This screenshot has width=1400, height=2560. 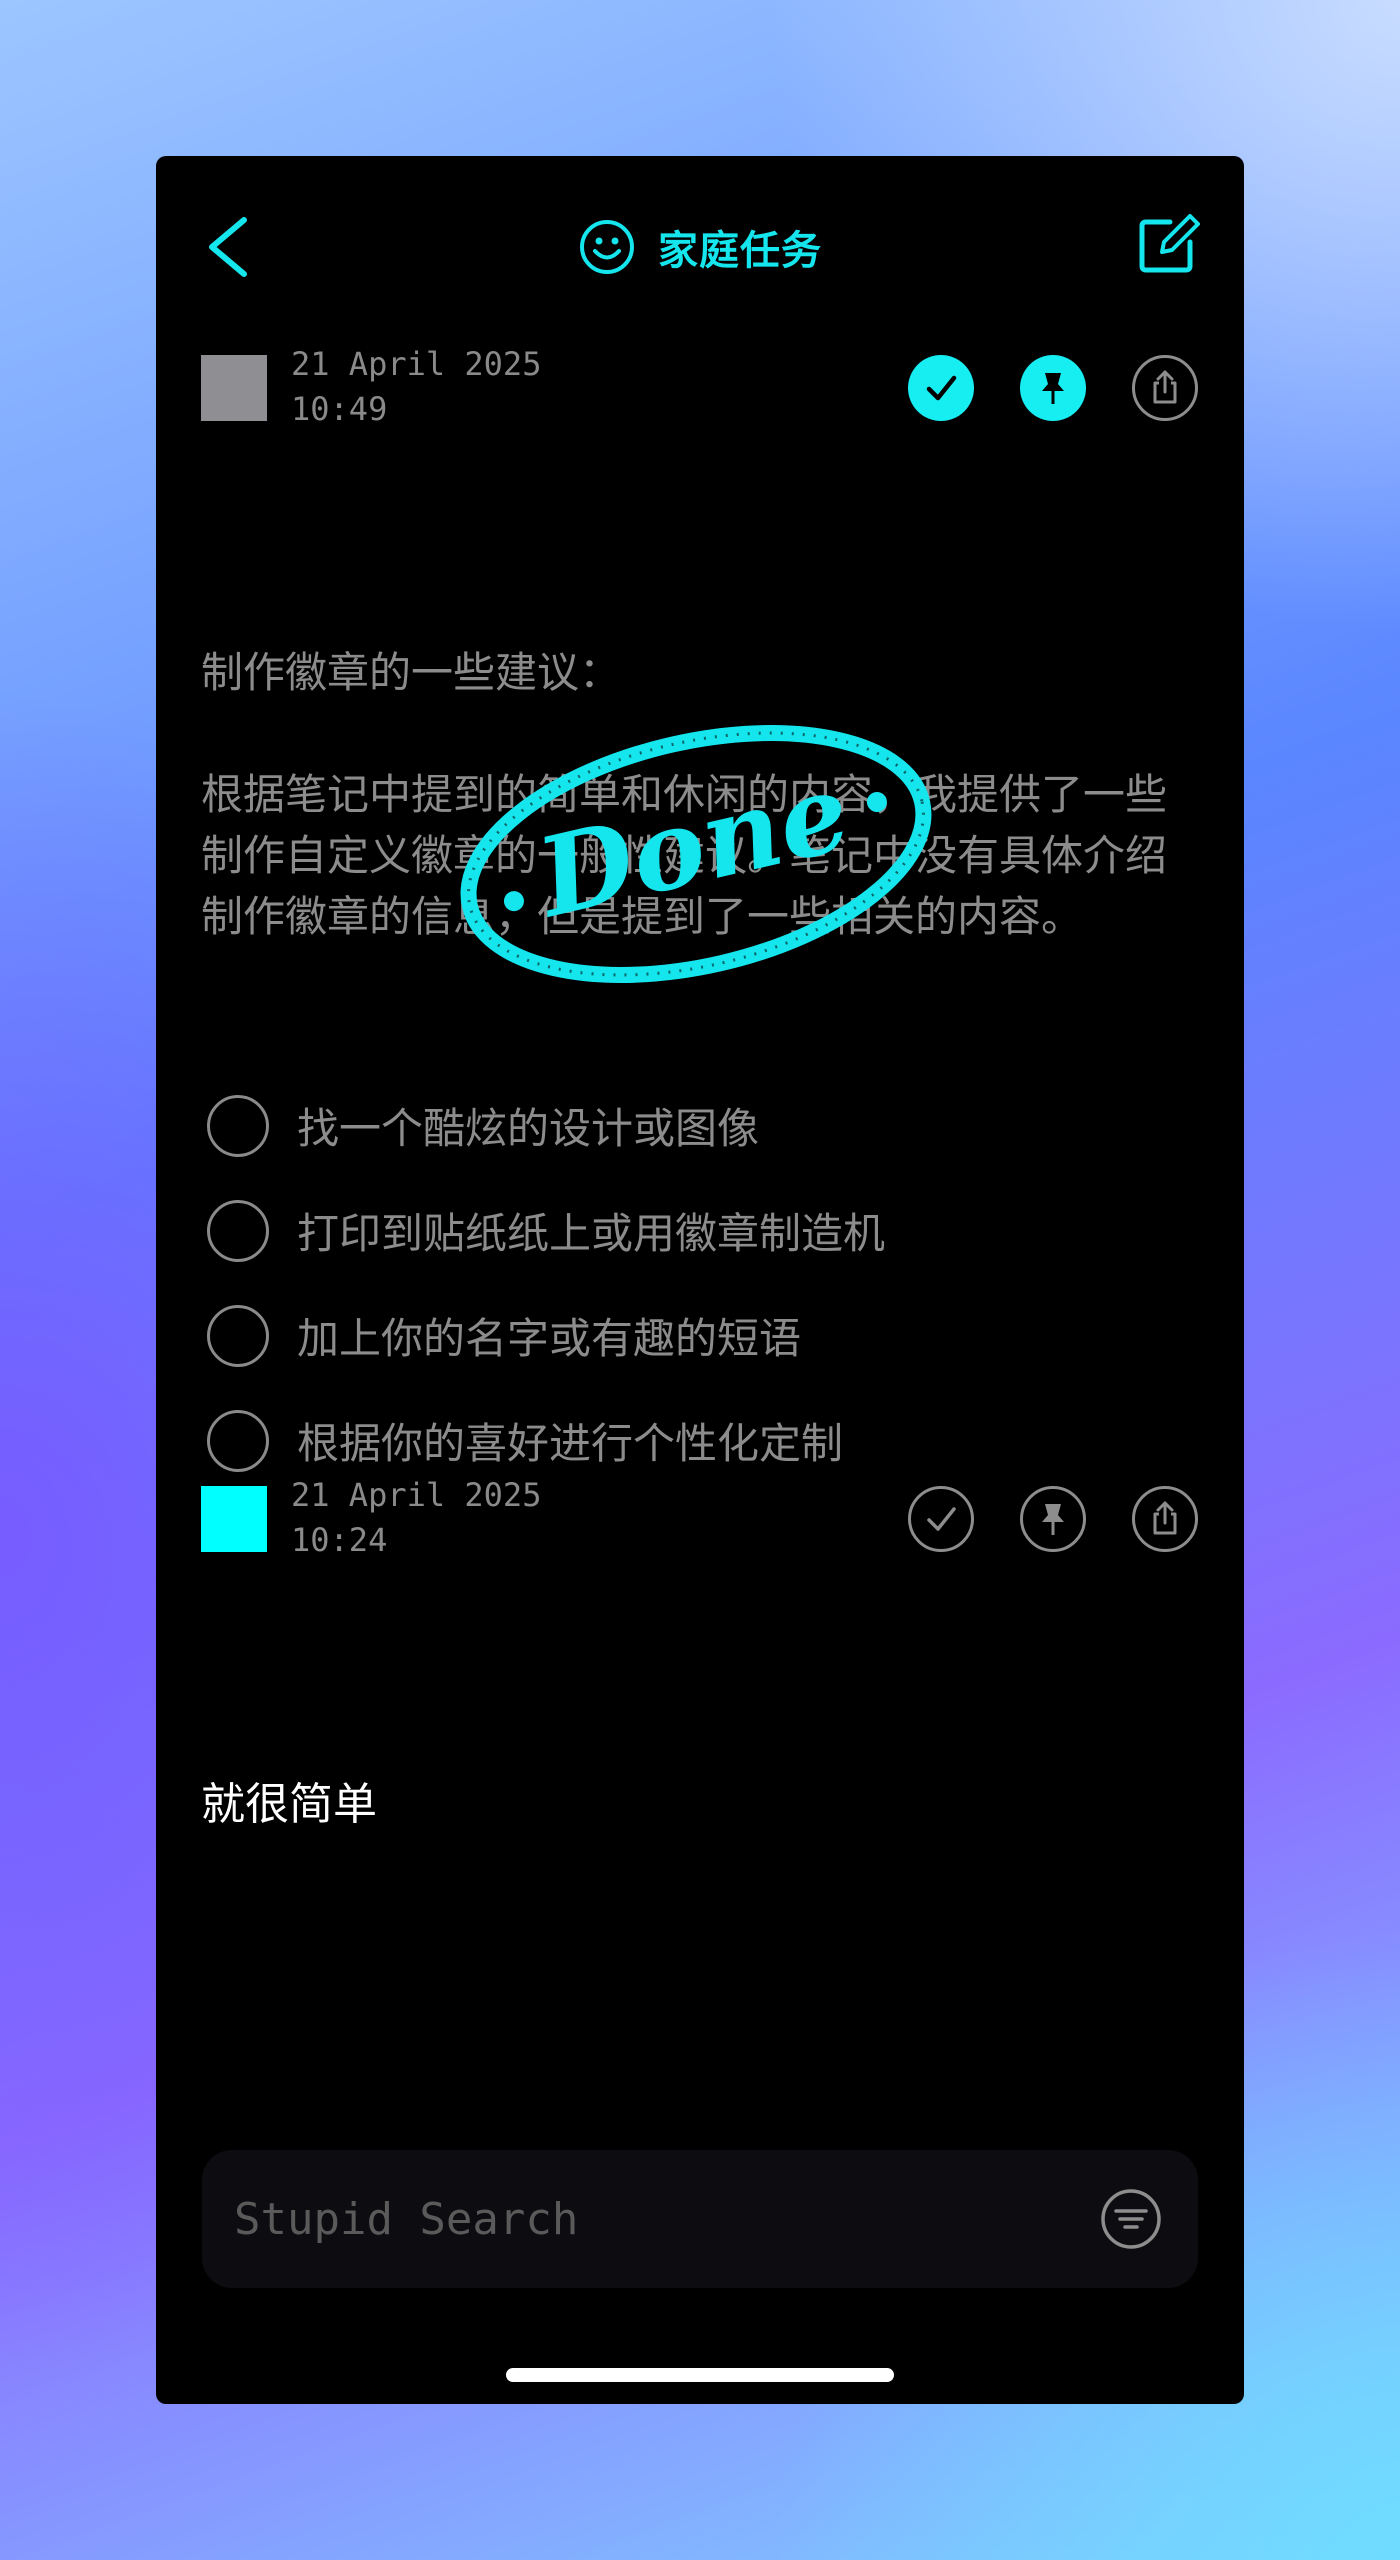 What do you see at coordinates (416, 1518) in the screenshot?
I see `note-timestamp: 21 April 2025 10:24` at bounding box center [416, 1518].